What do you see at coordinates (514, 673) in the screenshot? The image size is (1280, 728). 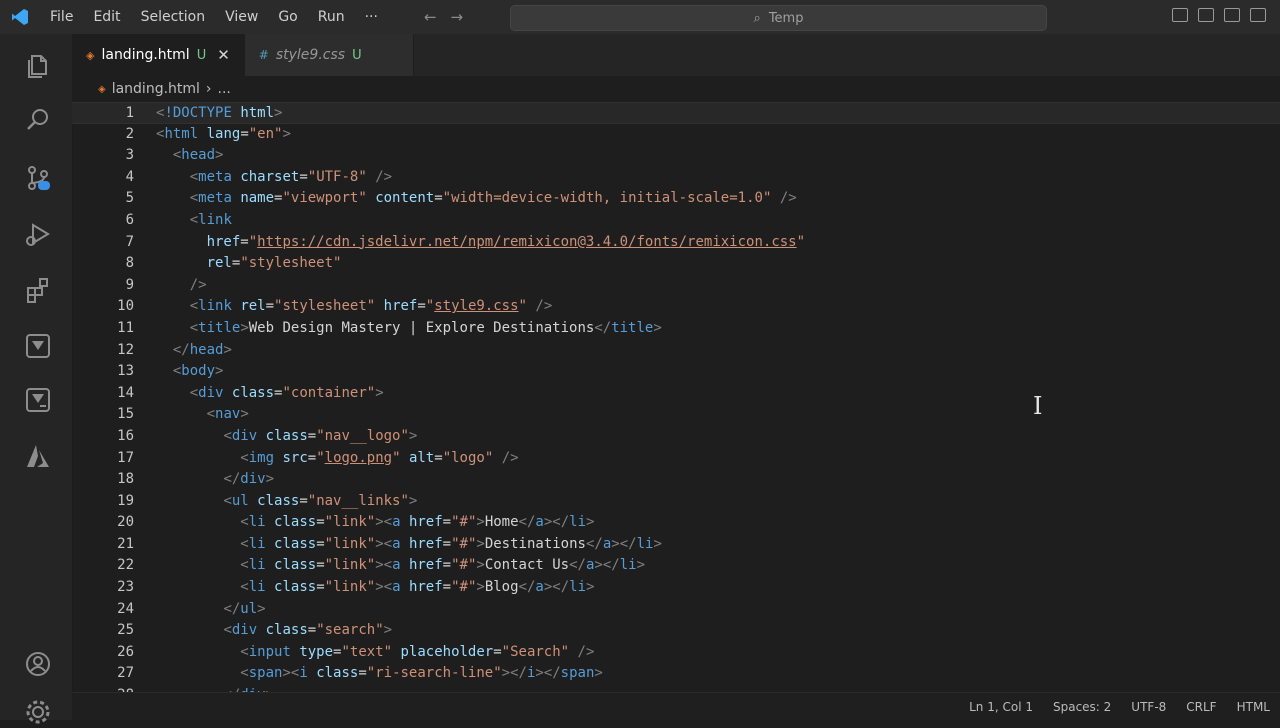 I see `code-token: ></` at bounding box center [514, 673].